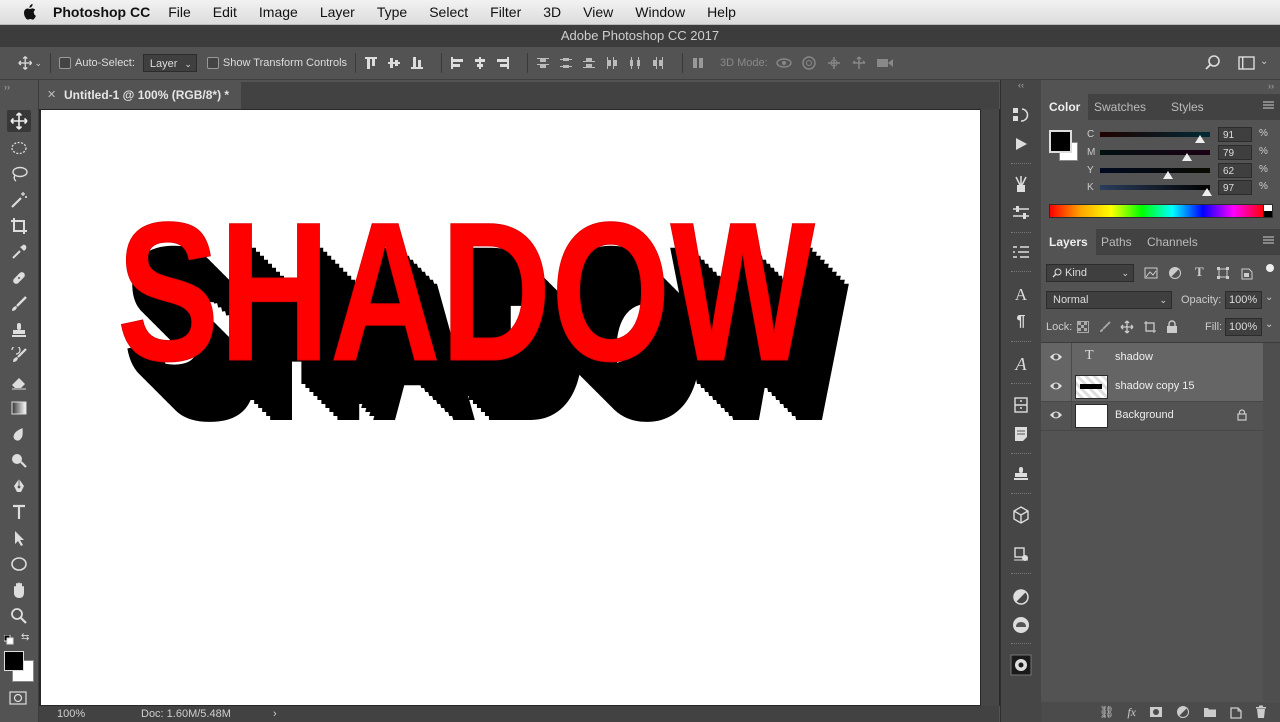 The image size is (1280, 722). I want to click on layer-name: shadow copy 15, so click(1155, 386).